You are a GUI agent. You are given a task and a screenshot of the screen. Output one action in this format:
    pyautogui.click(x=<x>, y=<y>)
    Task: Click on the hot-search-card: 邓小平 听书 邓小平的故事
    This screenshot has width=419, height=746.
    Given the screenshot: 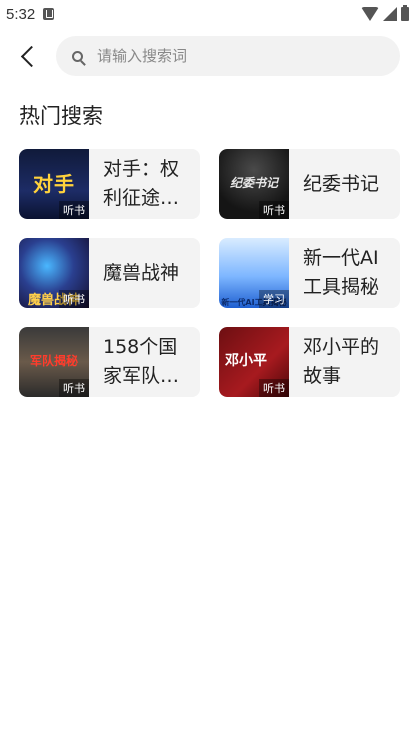 What is the action you would take?
    pyautogui.click(x=309, y=362)
    